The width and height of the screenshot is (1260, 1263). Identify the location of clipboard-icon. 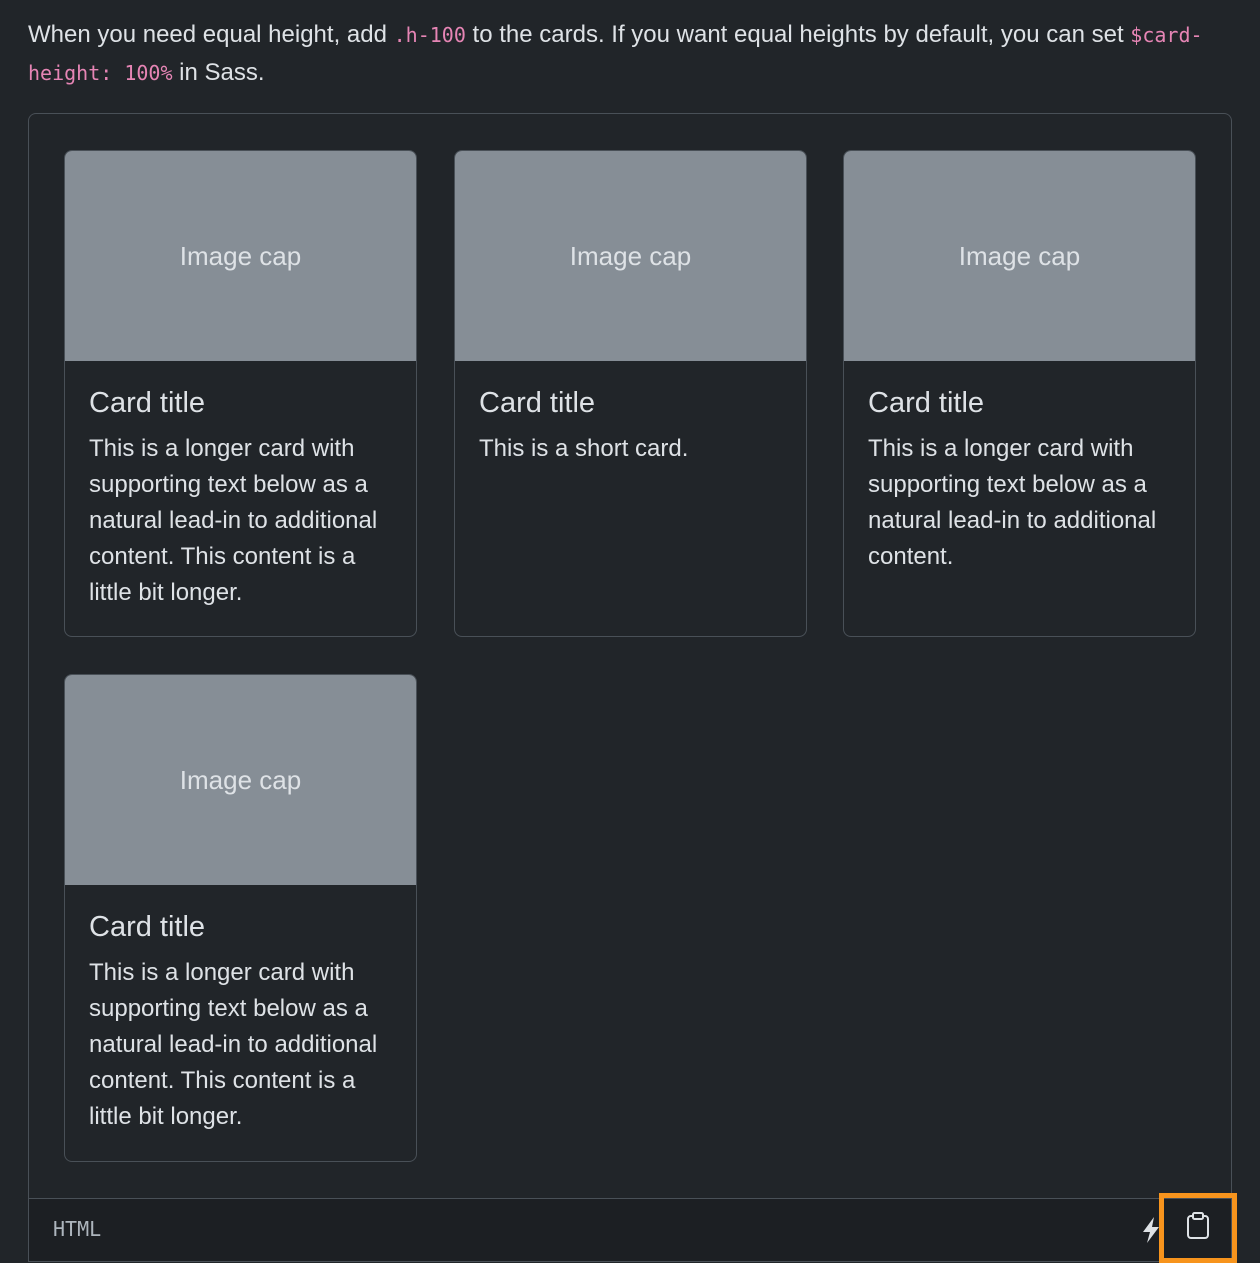
(1198, 1228).